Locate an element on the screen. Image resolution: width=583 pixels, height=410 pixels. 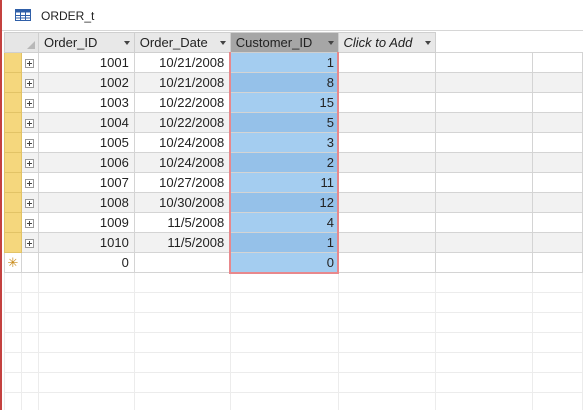
cell-order-id: 1004 is located at coordinates (86, 122).